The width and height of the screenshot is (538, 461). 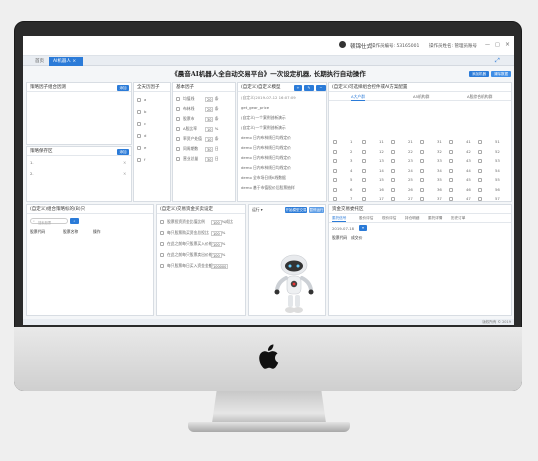 What do you see at coordinates (123, 88) in the screenshot?
I see `strategy-add-button: 添加` at bounding box center [123, 88].